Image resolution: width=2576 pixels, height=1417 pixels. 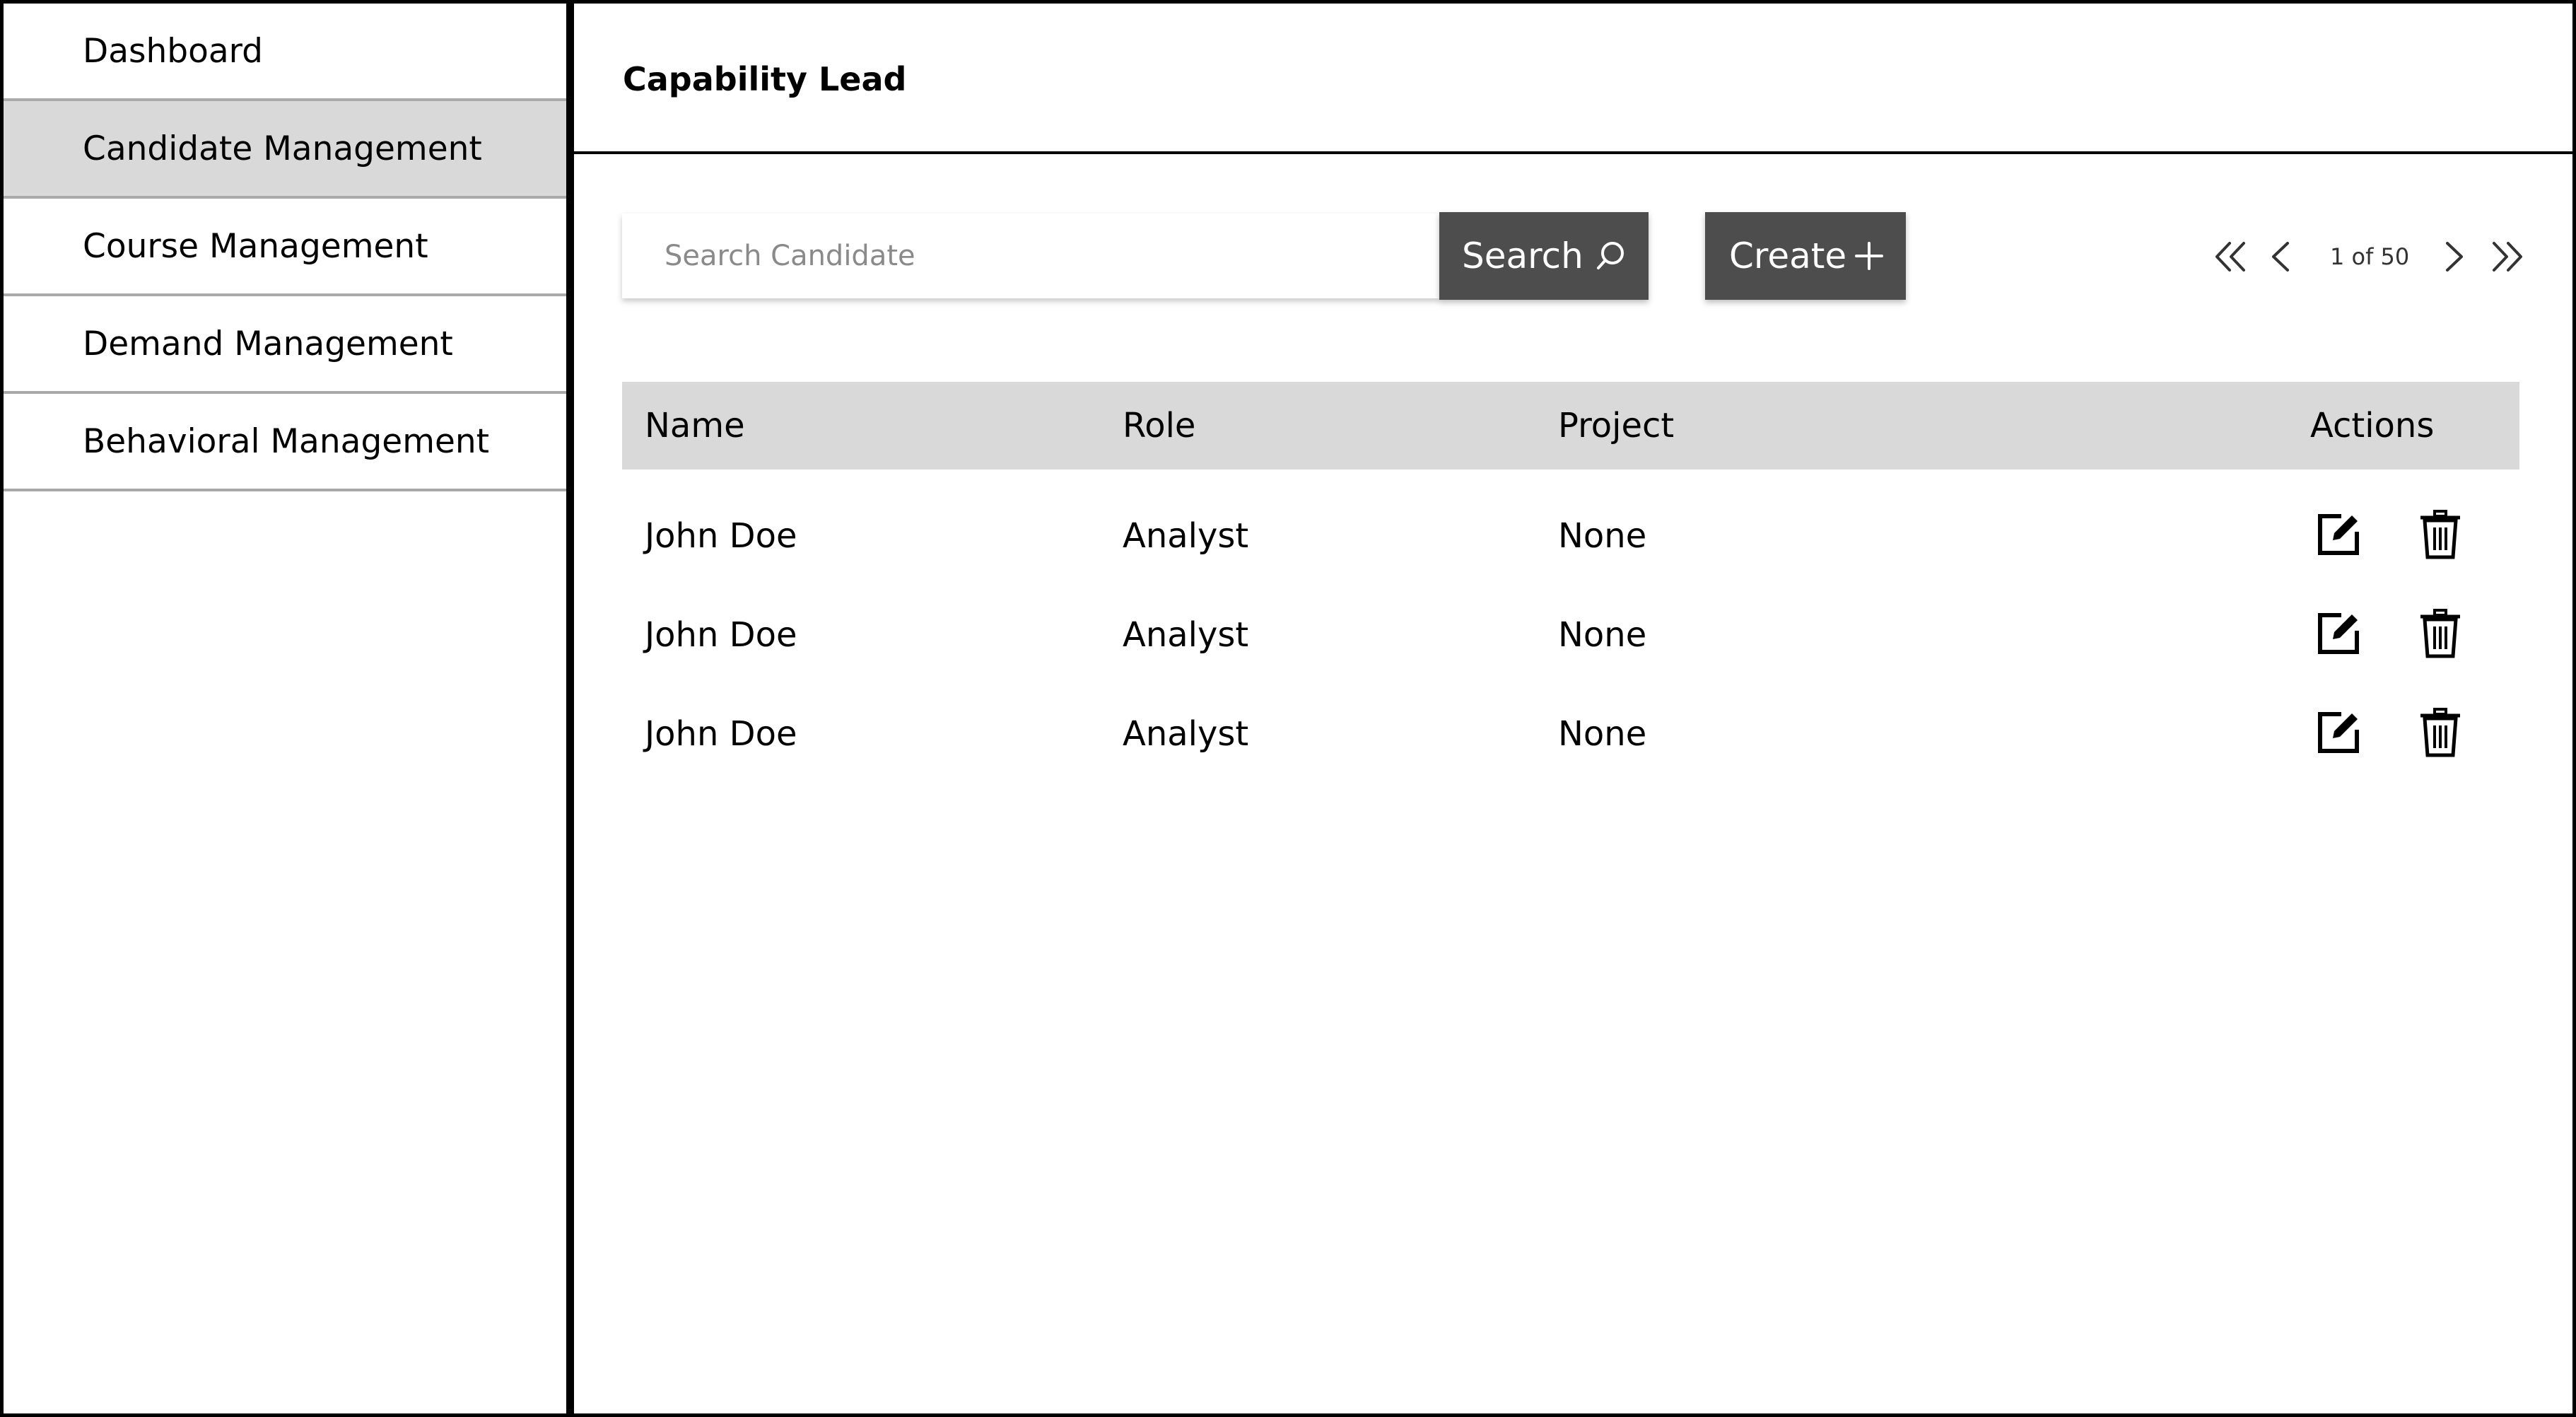 I want to click on plus-icon, so click(x=1869, y=256).